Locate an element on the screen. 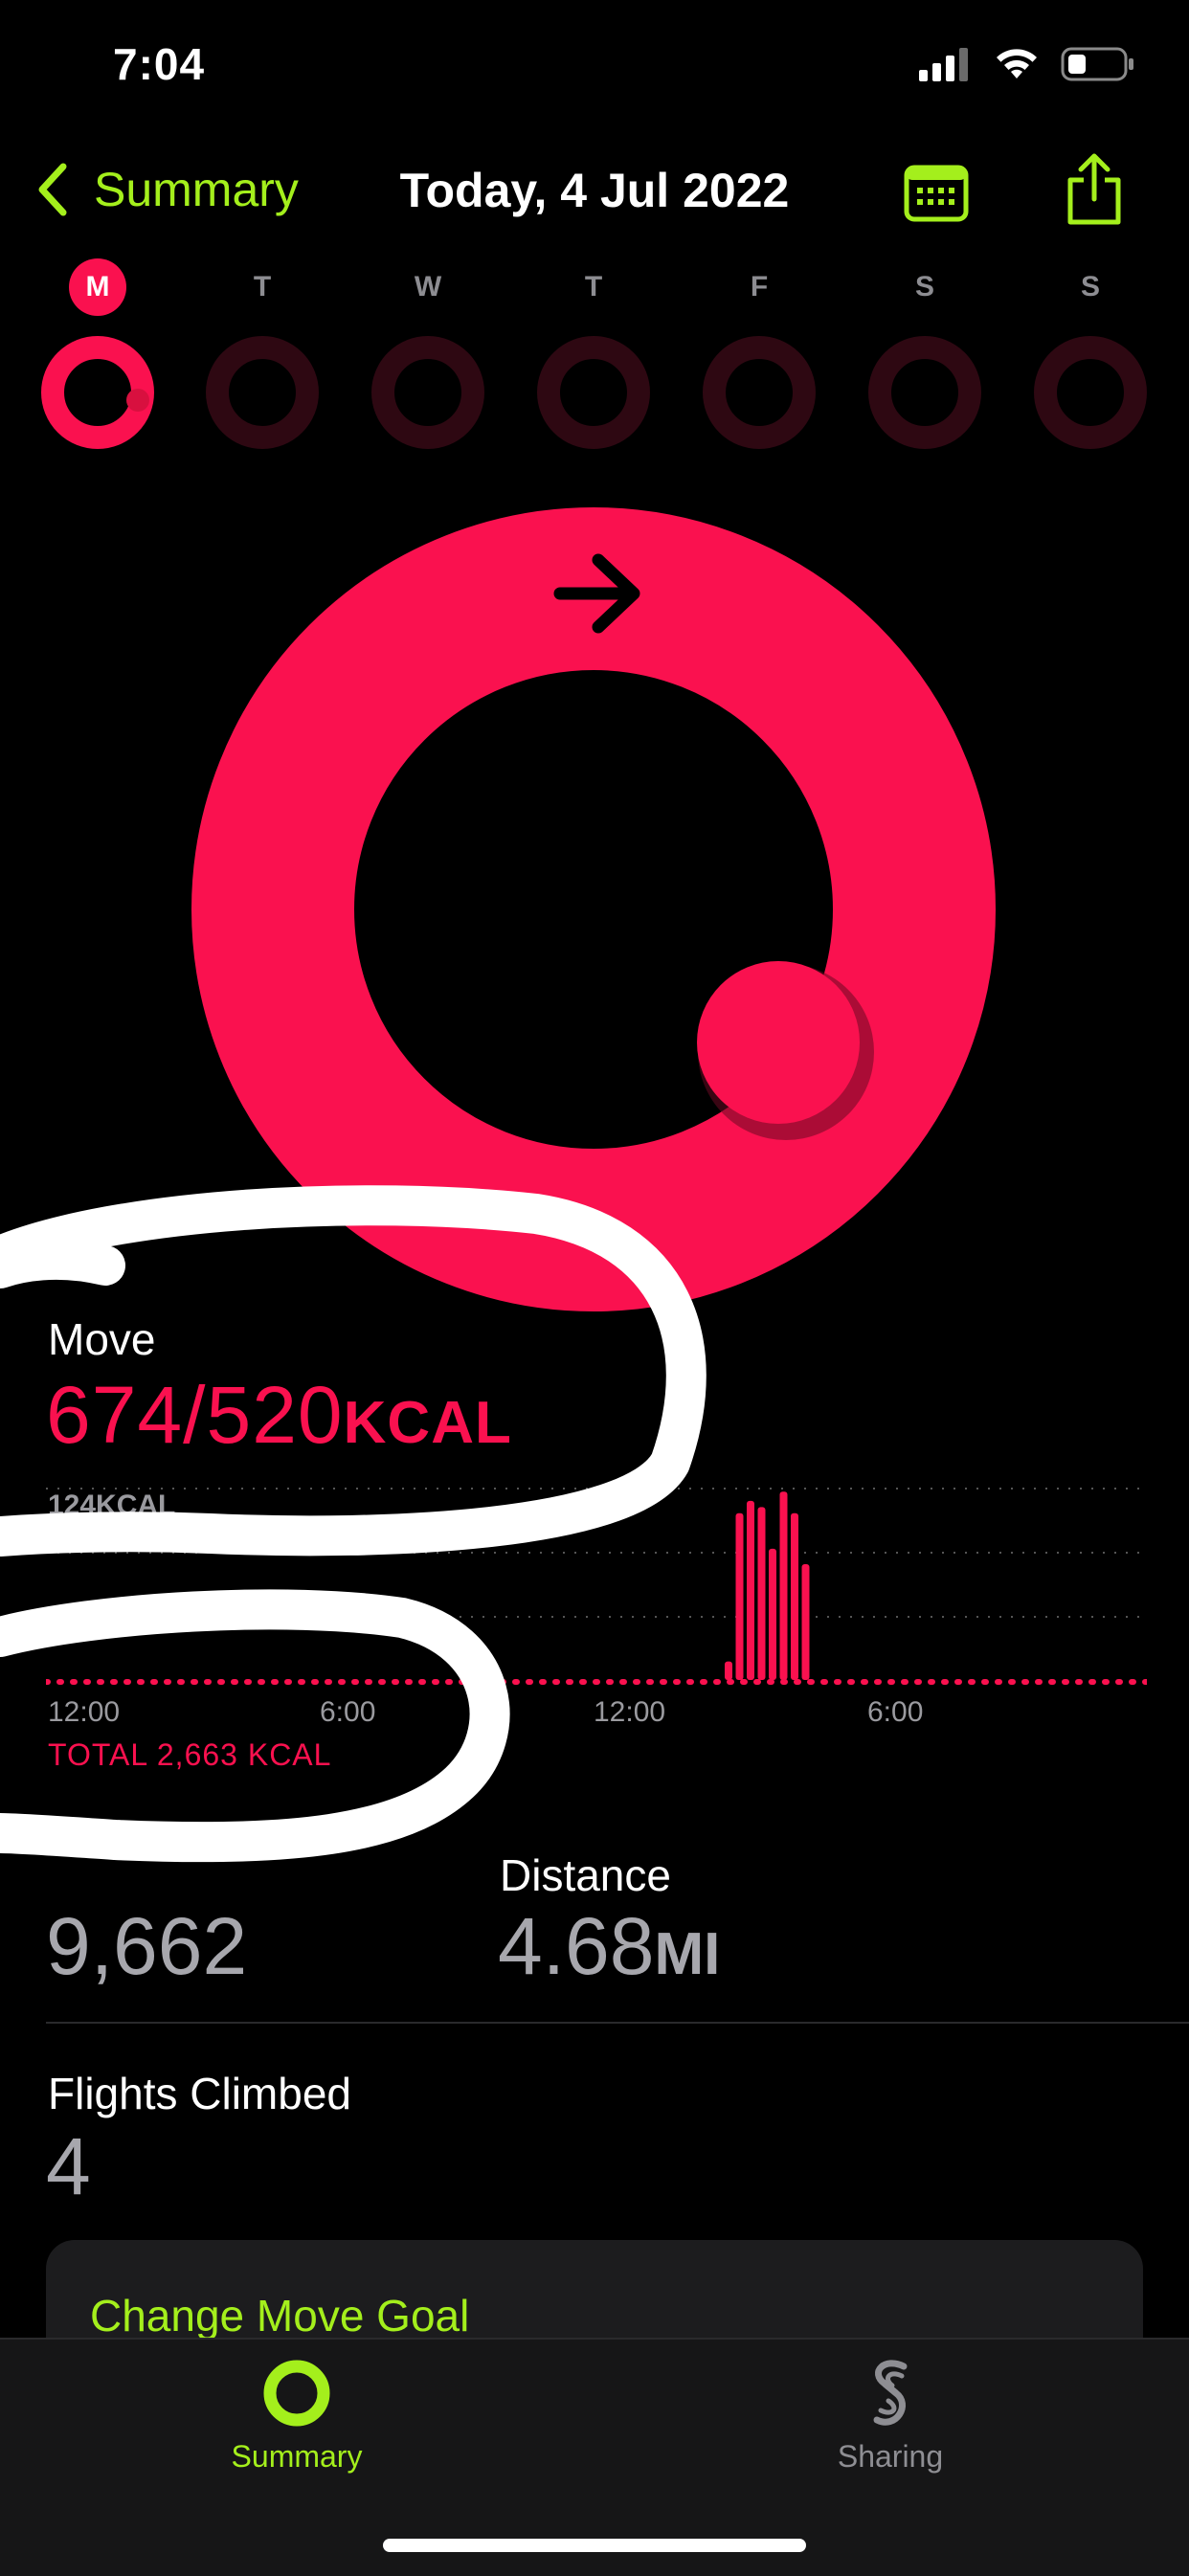 This screenshot has width=1189, height=2576. move-label: Move is located at coordinates (102, 1339).